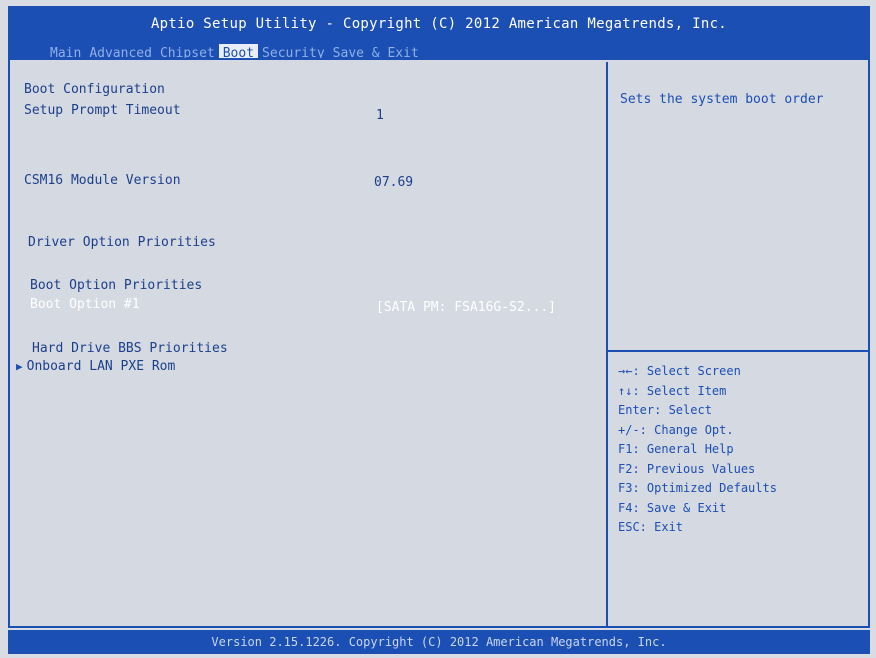  What do you see at coordinates (102, 110) in the screenshot?
I see `setup-prompt-timeout-label: Setup Prompt Timeout` at bounding box center [102, 110].